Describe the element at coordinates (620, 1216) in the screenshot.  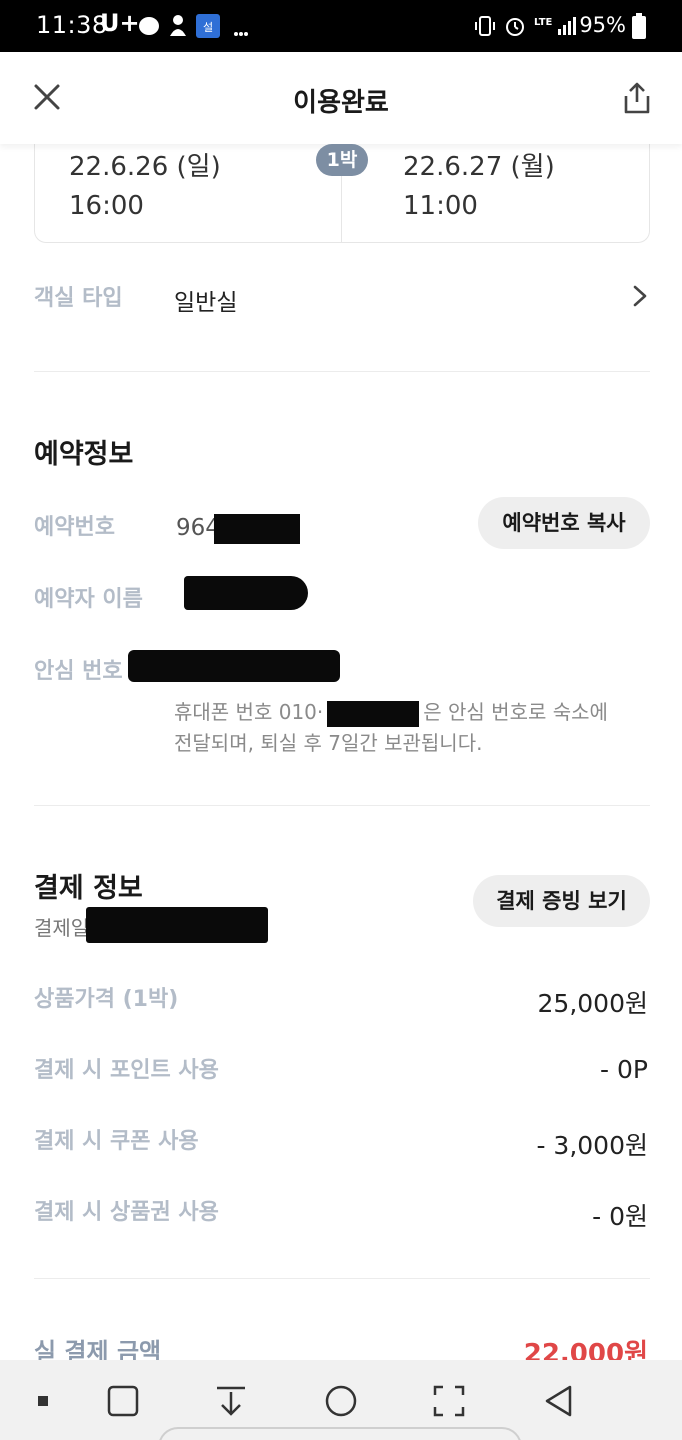
I see `giftcard-row-value: - 0원` at that location.